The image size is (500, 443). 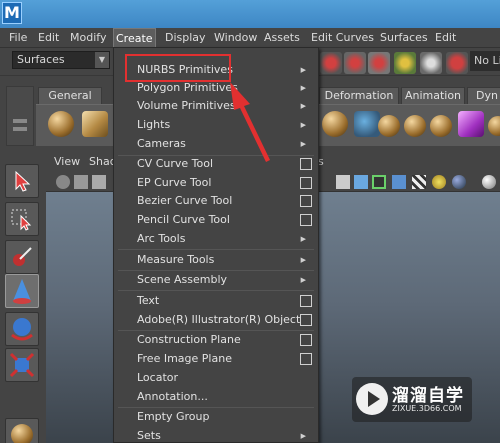 I want to click on watermark-url: ZIXUE.3D66.COM, so click(x=427, y=408).